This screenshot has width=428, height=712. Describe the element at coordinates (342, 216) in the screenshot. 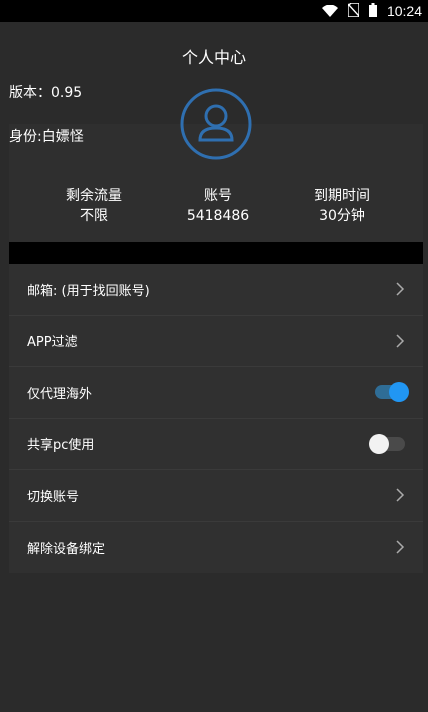

I see `stat-value: 30分钟` at that location.